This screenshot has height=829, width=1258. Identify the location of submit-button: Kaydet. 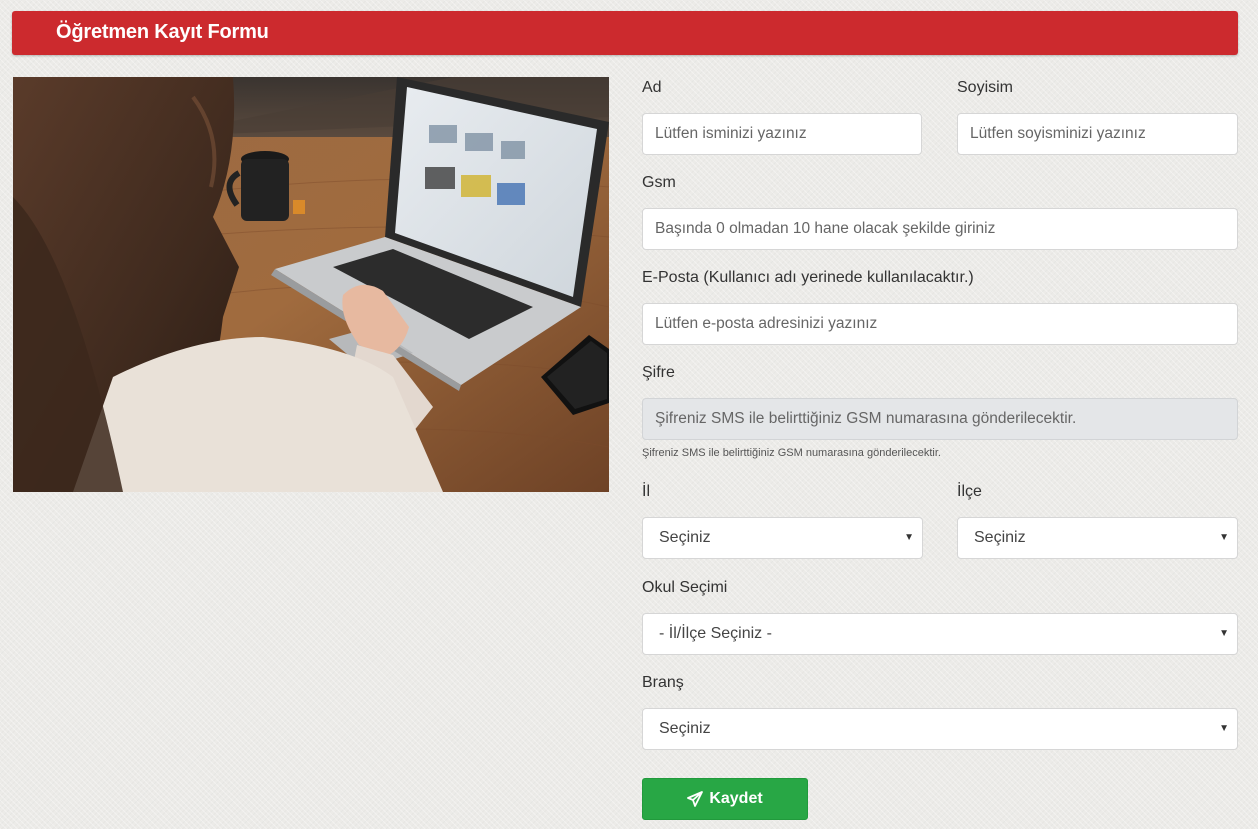
(725, 799).